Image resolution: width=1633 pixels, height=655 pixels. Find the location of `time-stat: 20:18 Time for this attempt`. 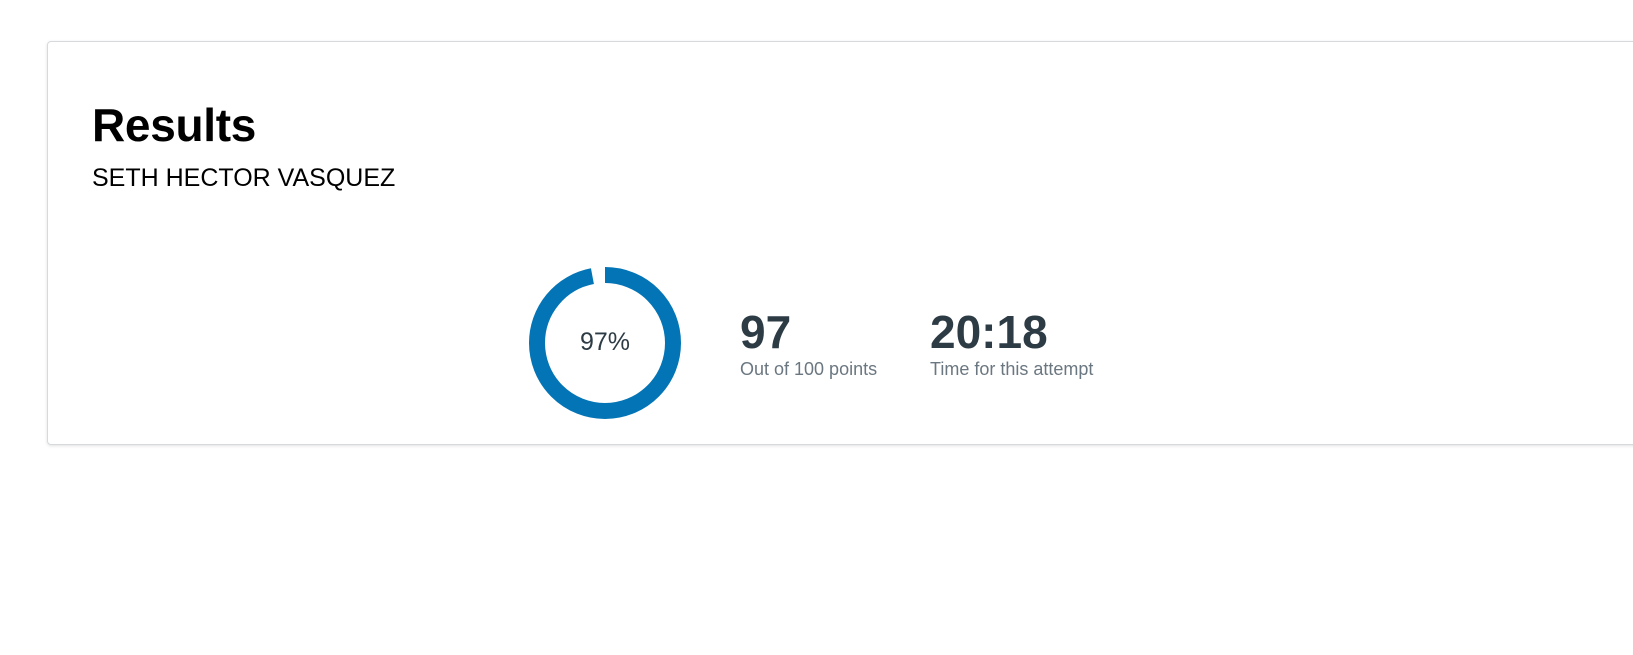

time-stat: 20:18 Time for this attempt is located at coordinates (1011, 342).